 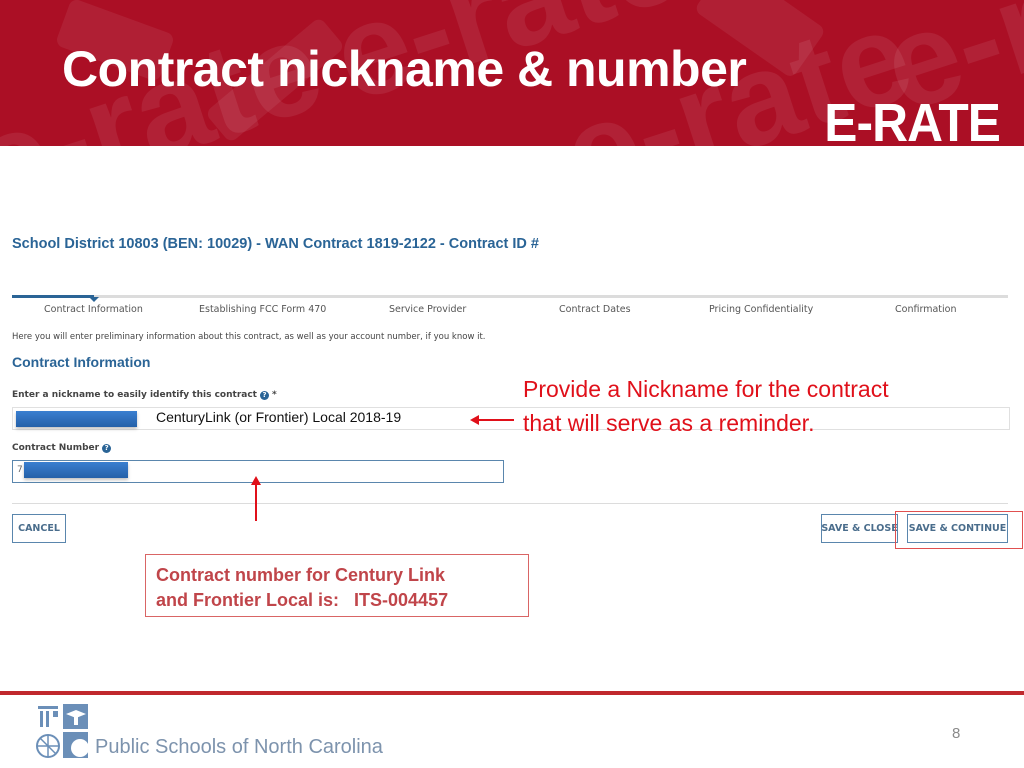 I want to click on nickname-annotation-line: Provide a Nickname for the contract, so click(x=706, y=389).